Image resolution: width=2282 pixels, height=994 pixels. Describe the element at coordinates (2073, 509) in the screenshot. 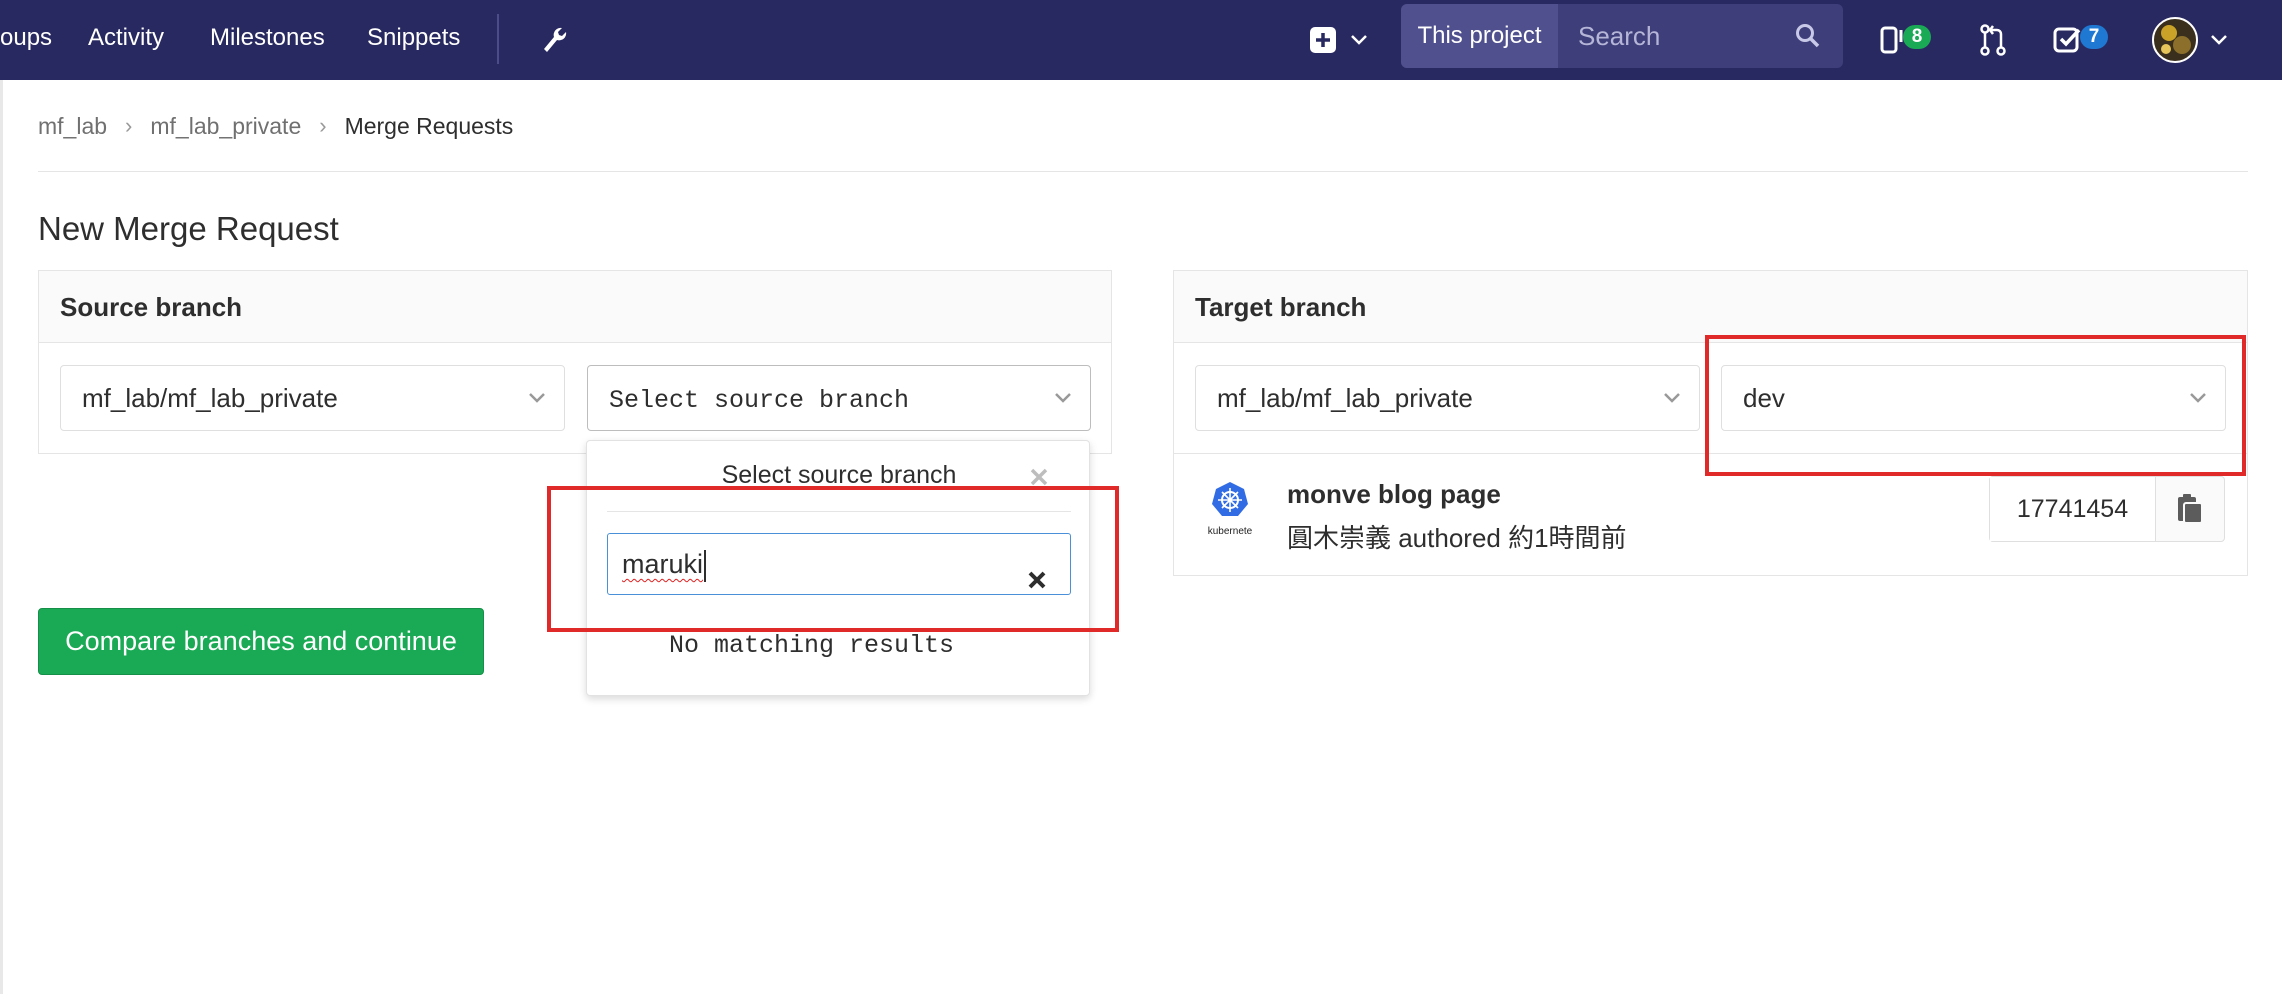

I see `commit-sha: 17741454` at that location.